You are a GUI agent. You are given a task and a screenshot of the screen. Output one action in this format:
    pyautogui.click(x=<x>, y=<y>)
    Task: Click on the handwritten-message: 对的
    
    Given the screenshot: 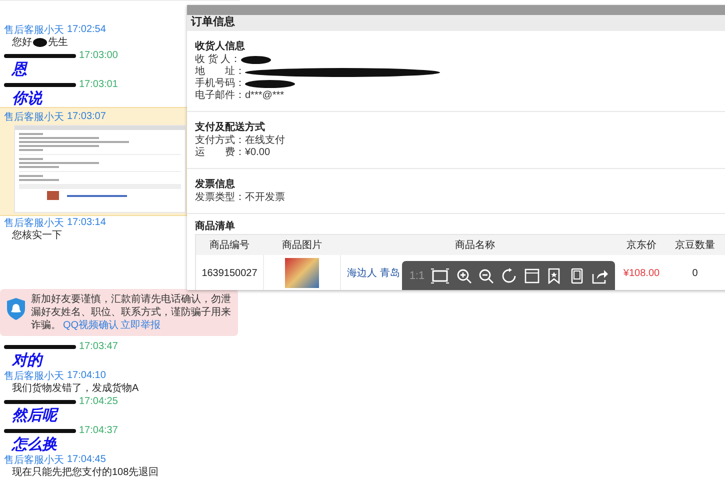 What is the action you would take?
    pyautogui.click(x=26, y=361)
    